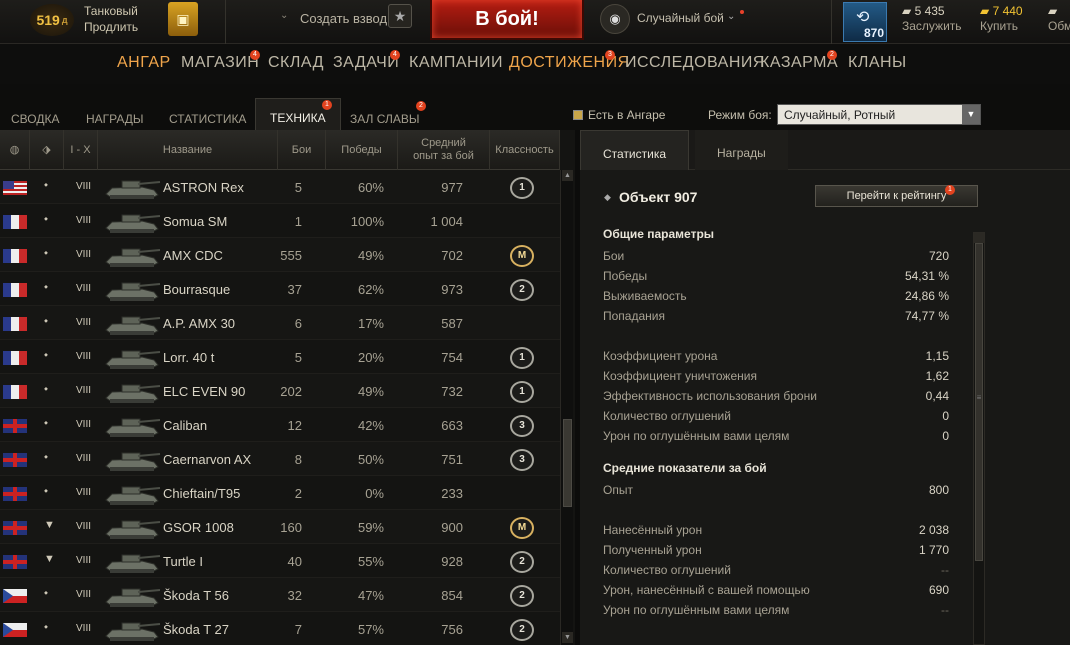  What do you see at coordinates (370, 629) in the screenshot?
I see `vehicle-wins: 57%` at bounding box center [370, 629].